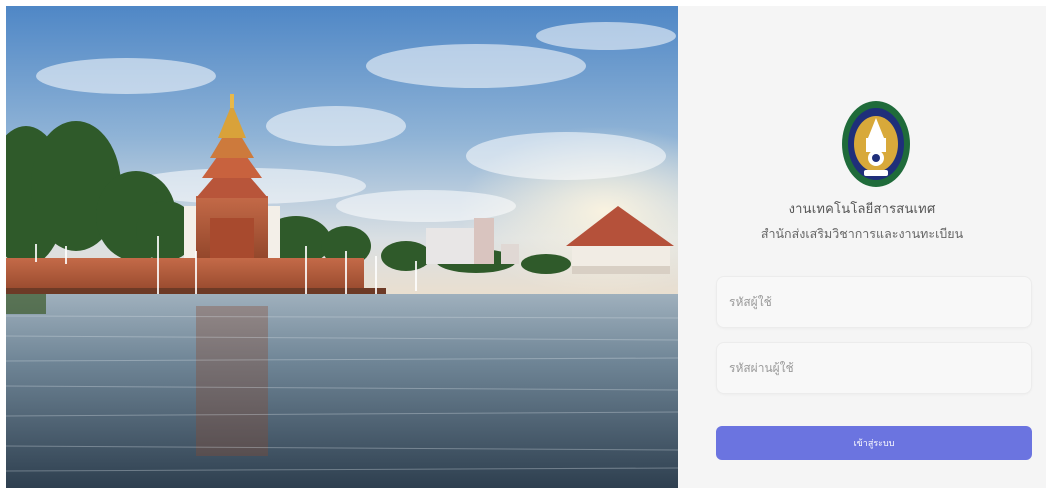 This screenshot has height=492, width=1051. Describe the element at coordinates (874, 302) in the screenshot. I see `username-input` at that location.